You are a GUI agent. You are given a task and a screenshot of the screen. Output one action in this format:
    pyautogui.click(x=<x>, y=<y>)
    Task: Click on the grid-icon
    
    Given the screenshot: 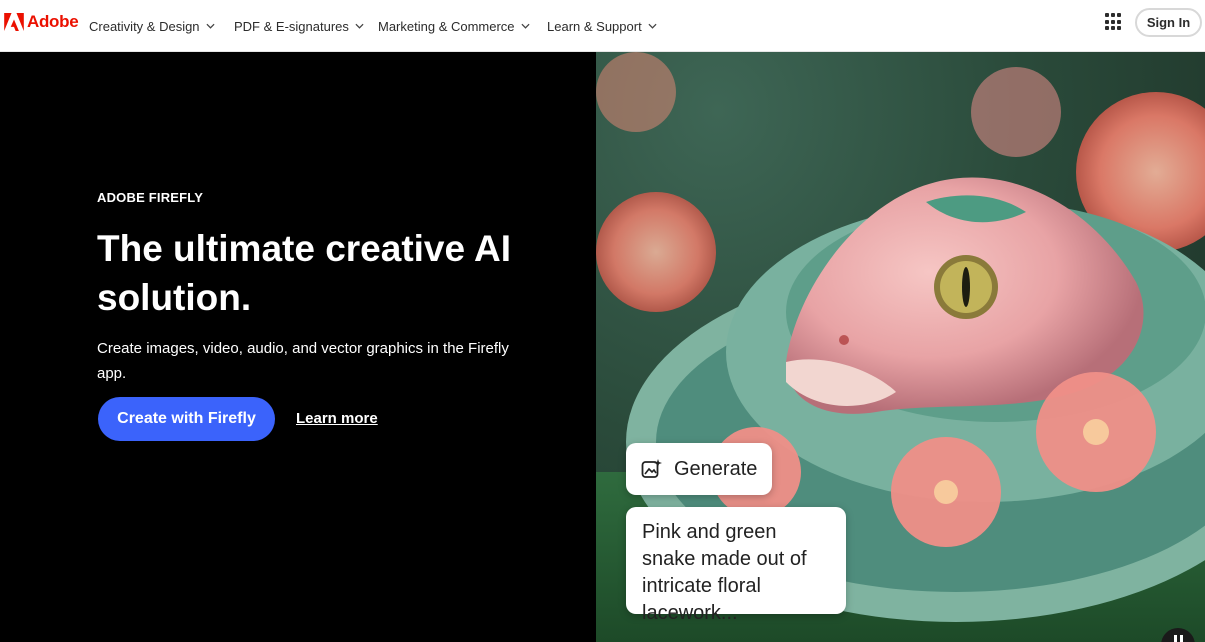 What is the action you would take?
    pyautogui.click(x=1114, y=22)
    